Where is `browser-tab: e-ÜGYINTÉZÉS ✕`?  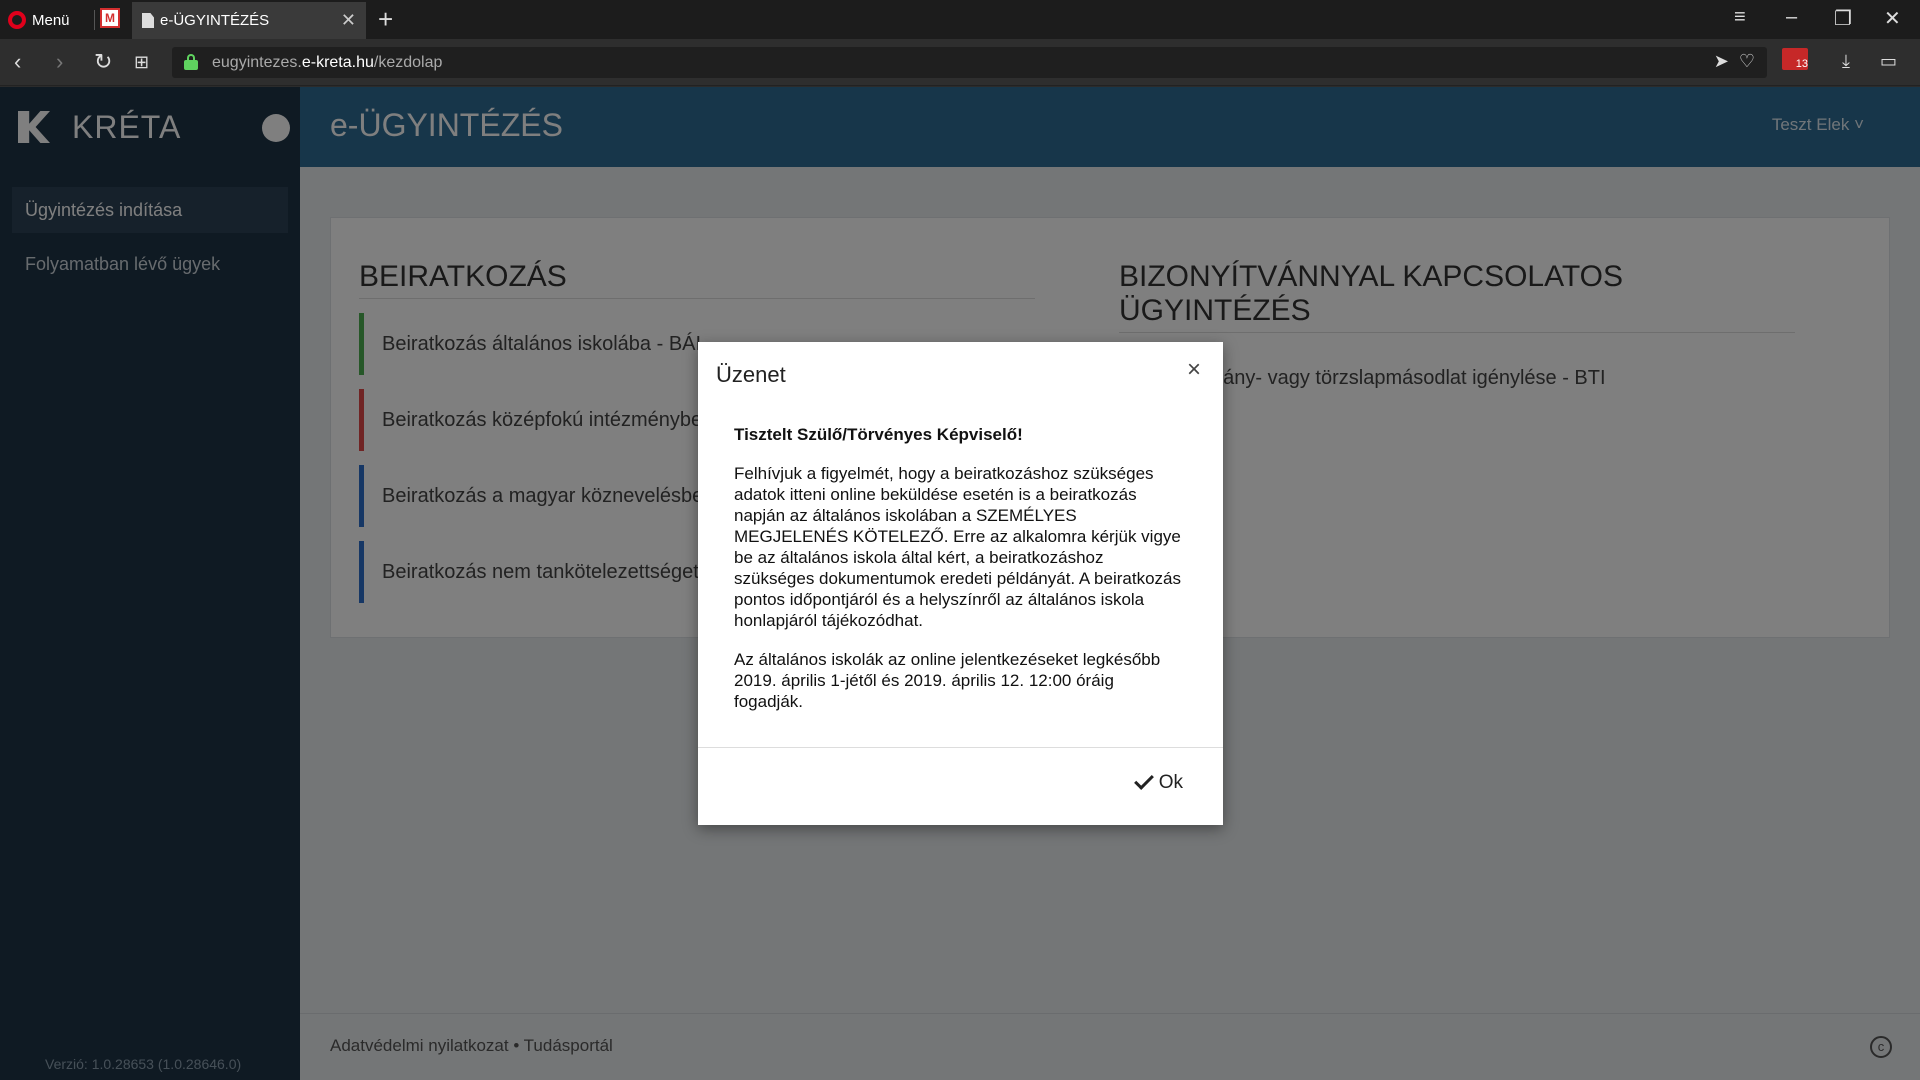
browser-tab: e-ÜGYINTÉZÉS ✕ is located at coordinates (249, 20).